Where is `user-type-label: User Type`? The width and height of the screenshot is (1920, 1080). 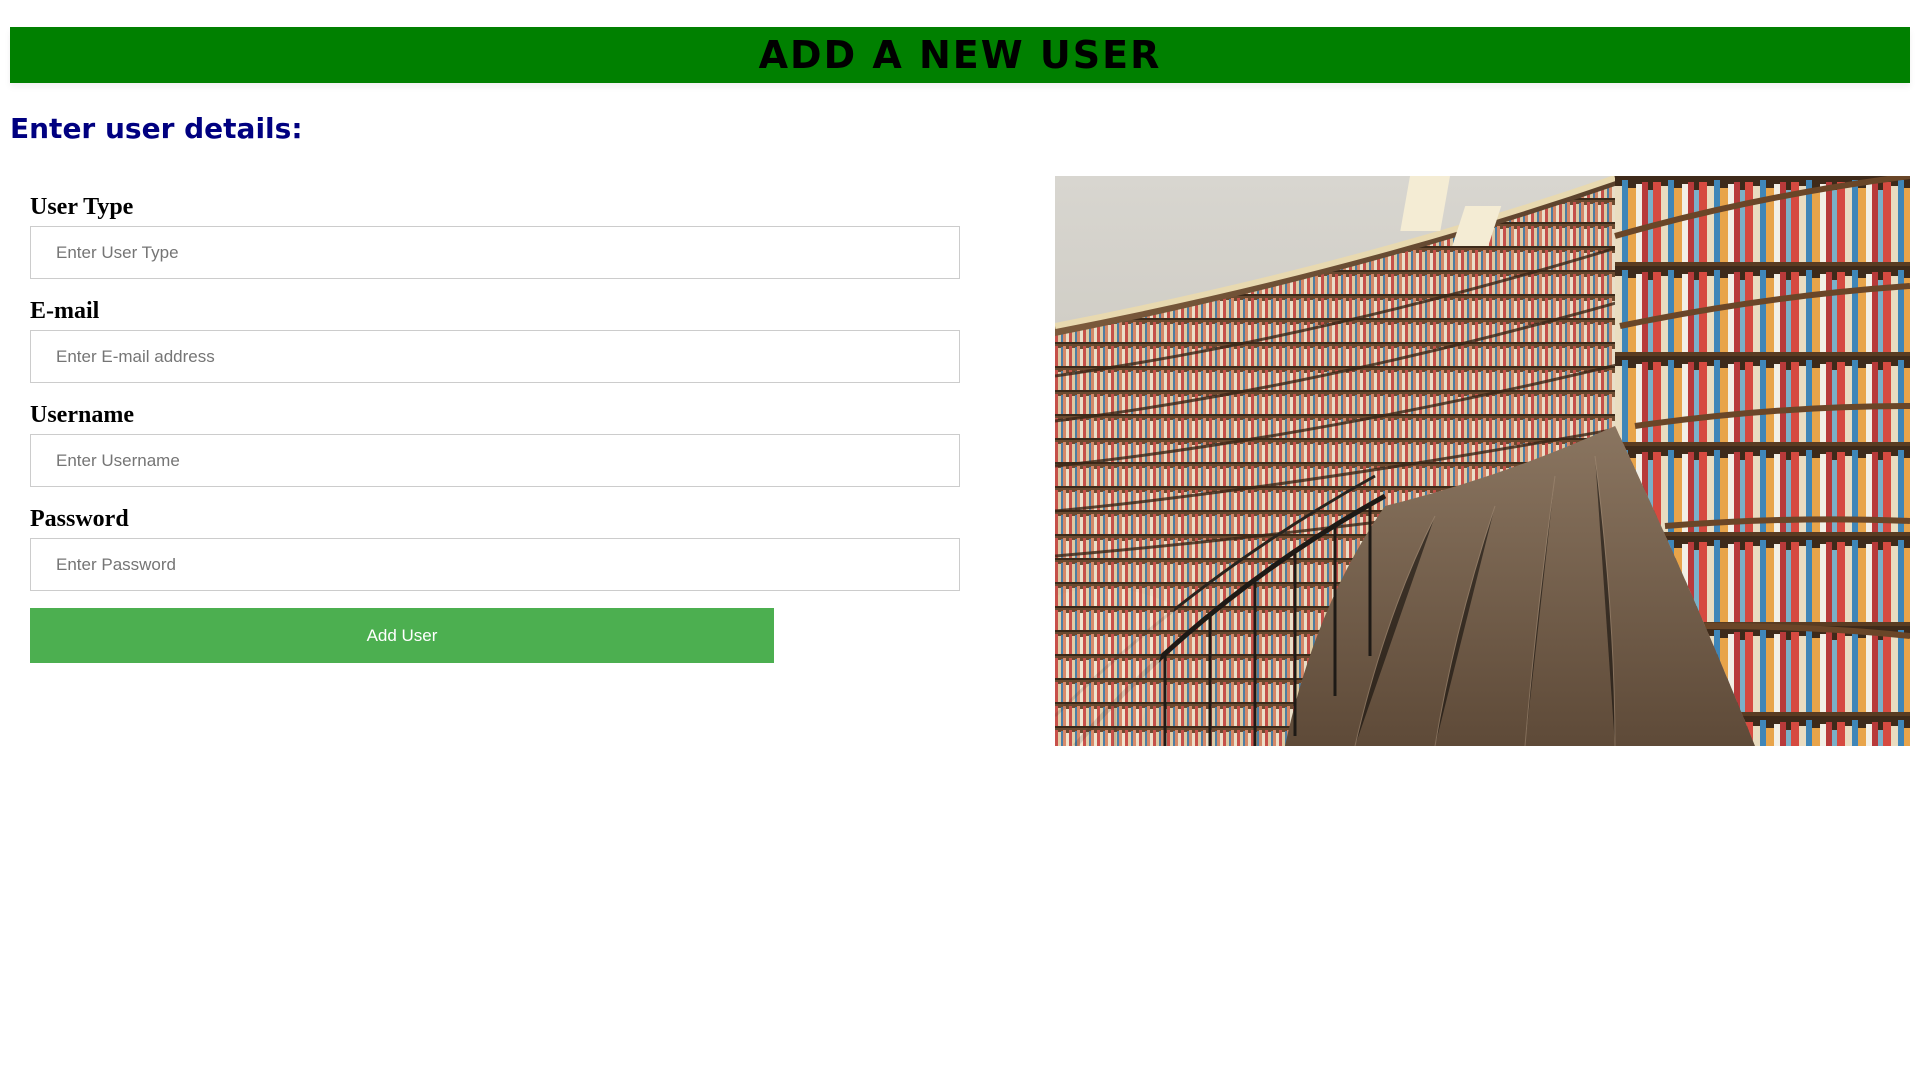 user-type-label: User Type is located at coordinates (82, 207).